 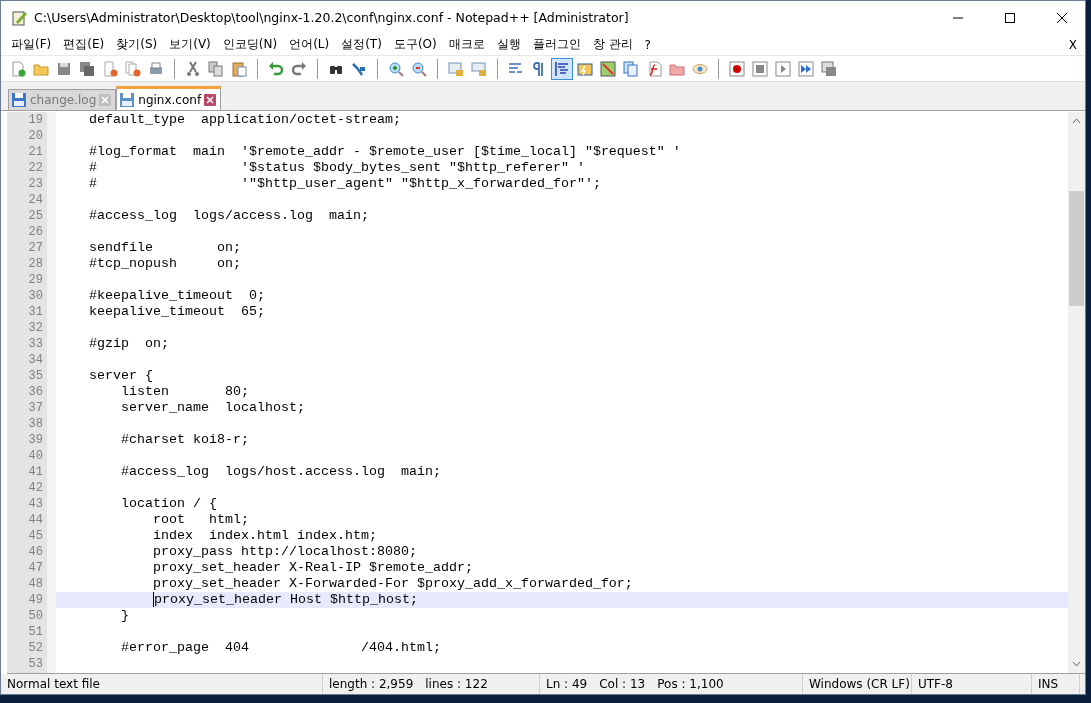 I want to click on code-line: default_type application/octet-stream;, so click(x=244, y=120).